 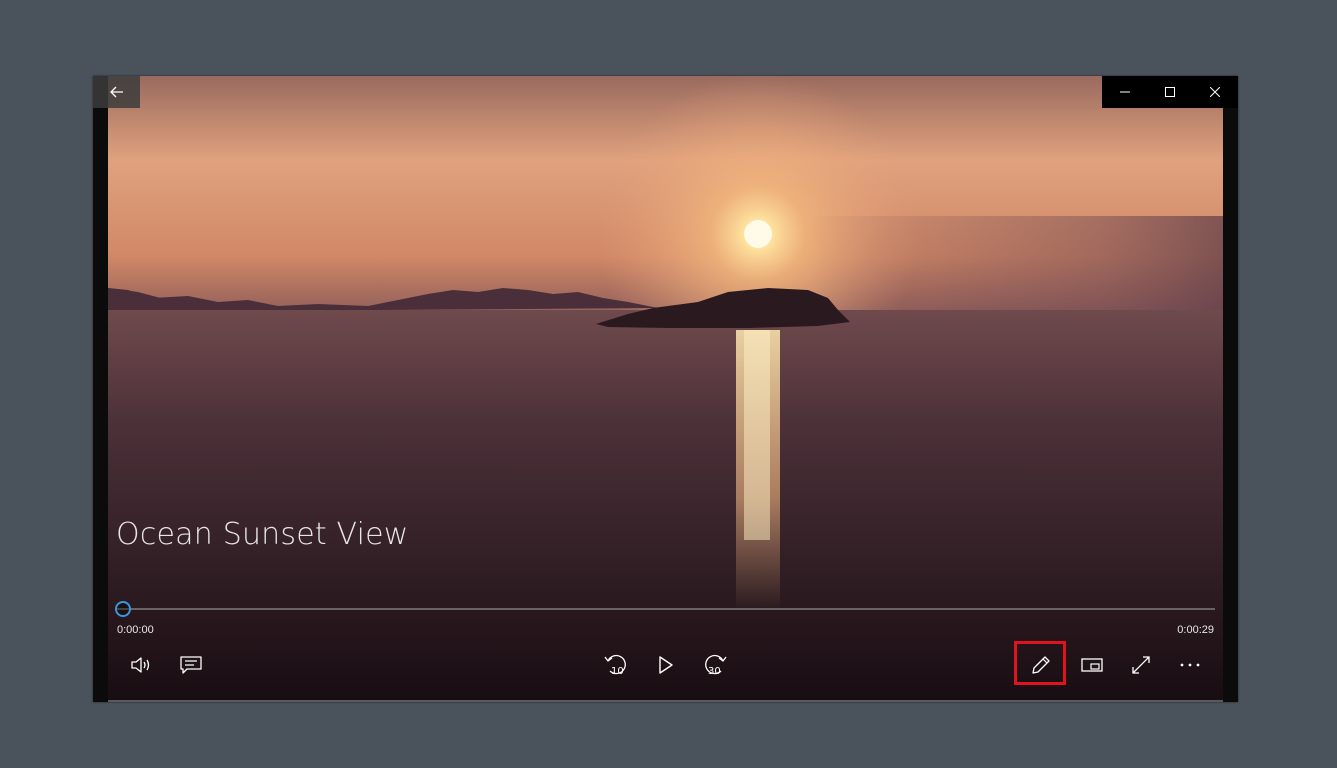 I want to click on mini-view-icon, so click(x=1092, y=665).